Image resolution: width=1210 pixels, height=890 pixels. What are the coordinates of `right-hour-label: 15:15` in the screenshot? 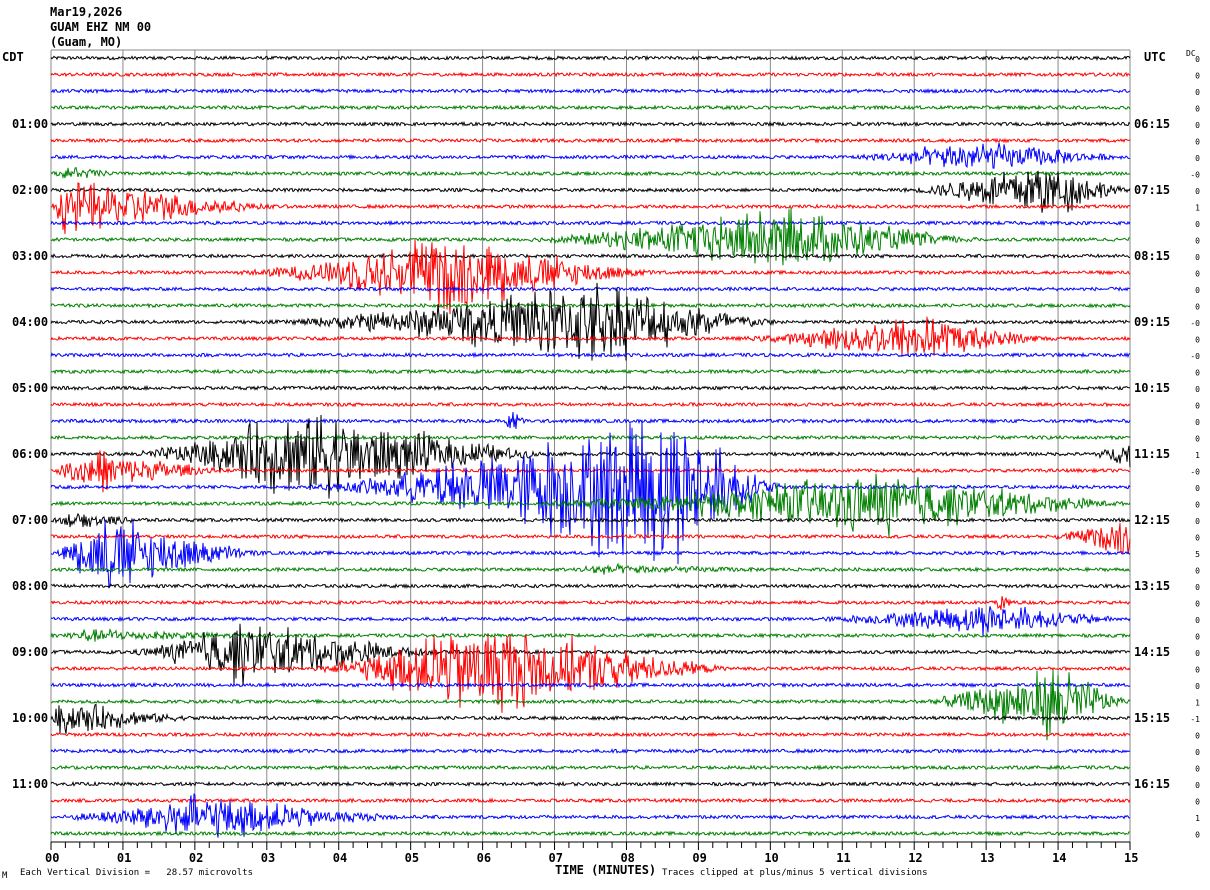 It's located at (1152, 718).